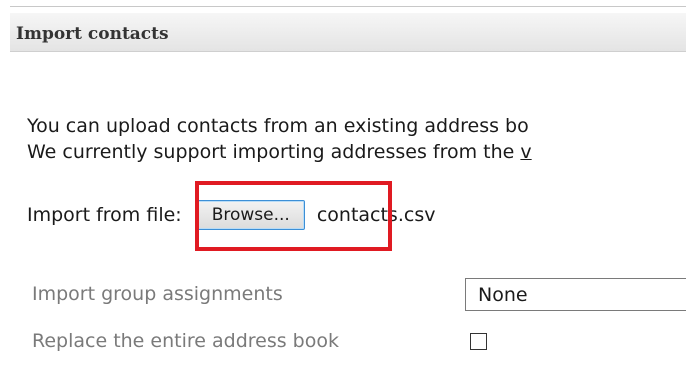 Image resolution: width=686 pixels, height=381 pixels. Describe the element at coordinates (348, 6) in the screenshot. I see `top-divider` at that location.